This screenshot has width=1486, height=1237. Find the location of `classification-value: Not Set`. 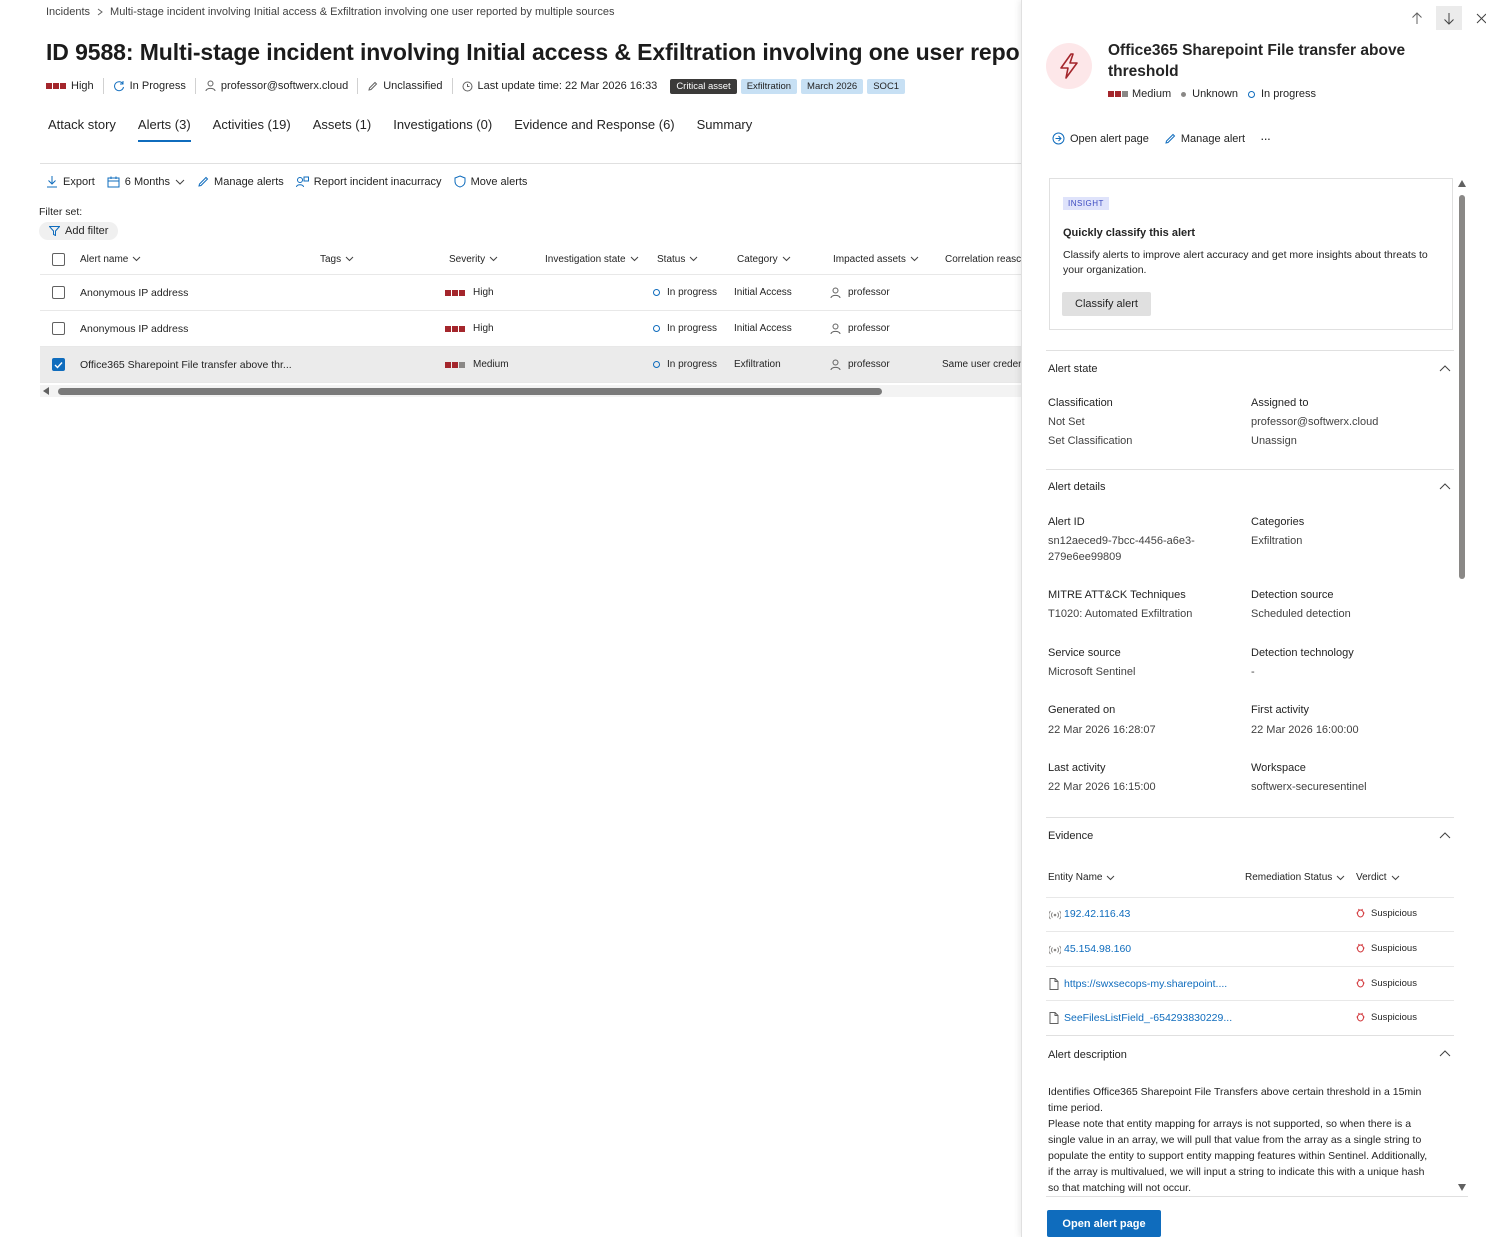

classification-value: Not Set is located at coordinates (1066, 422).